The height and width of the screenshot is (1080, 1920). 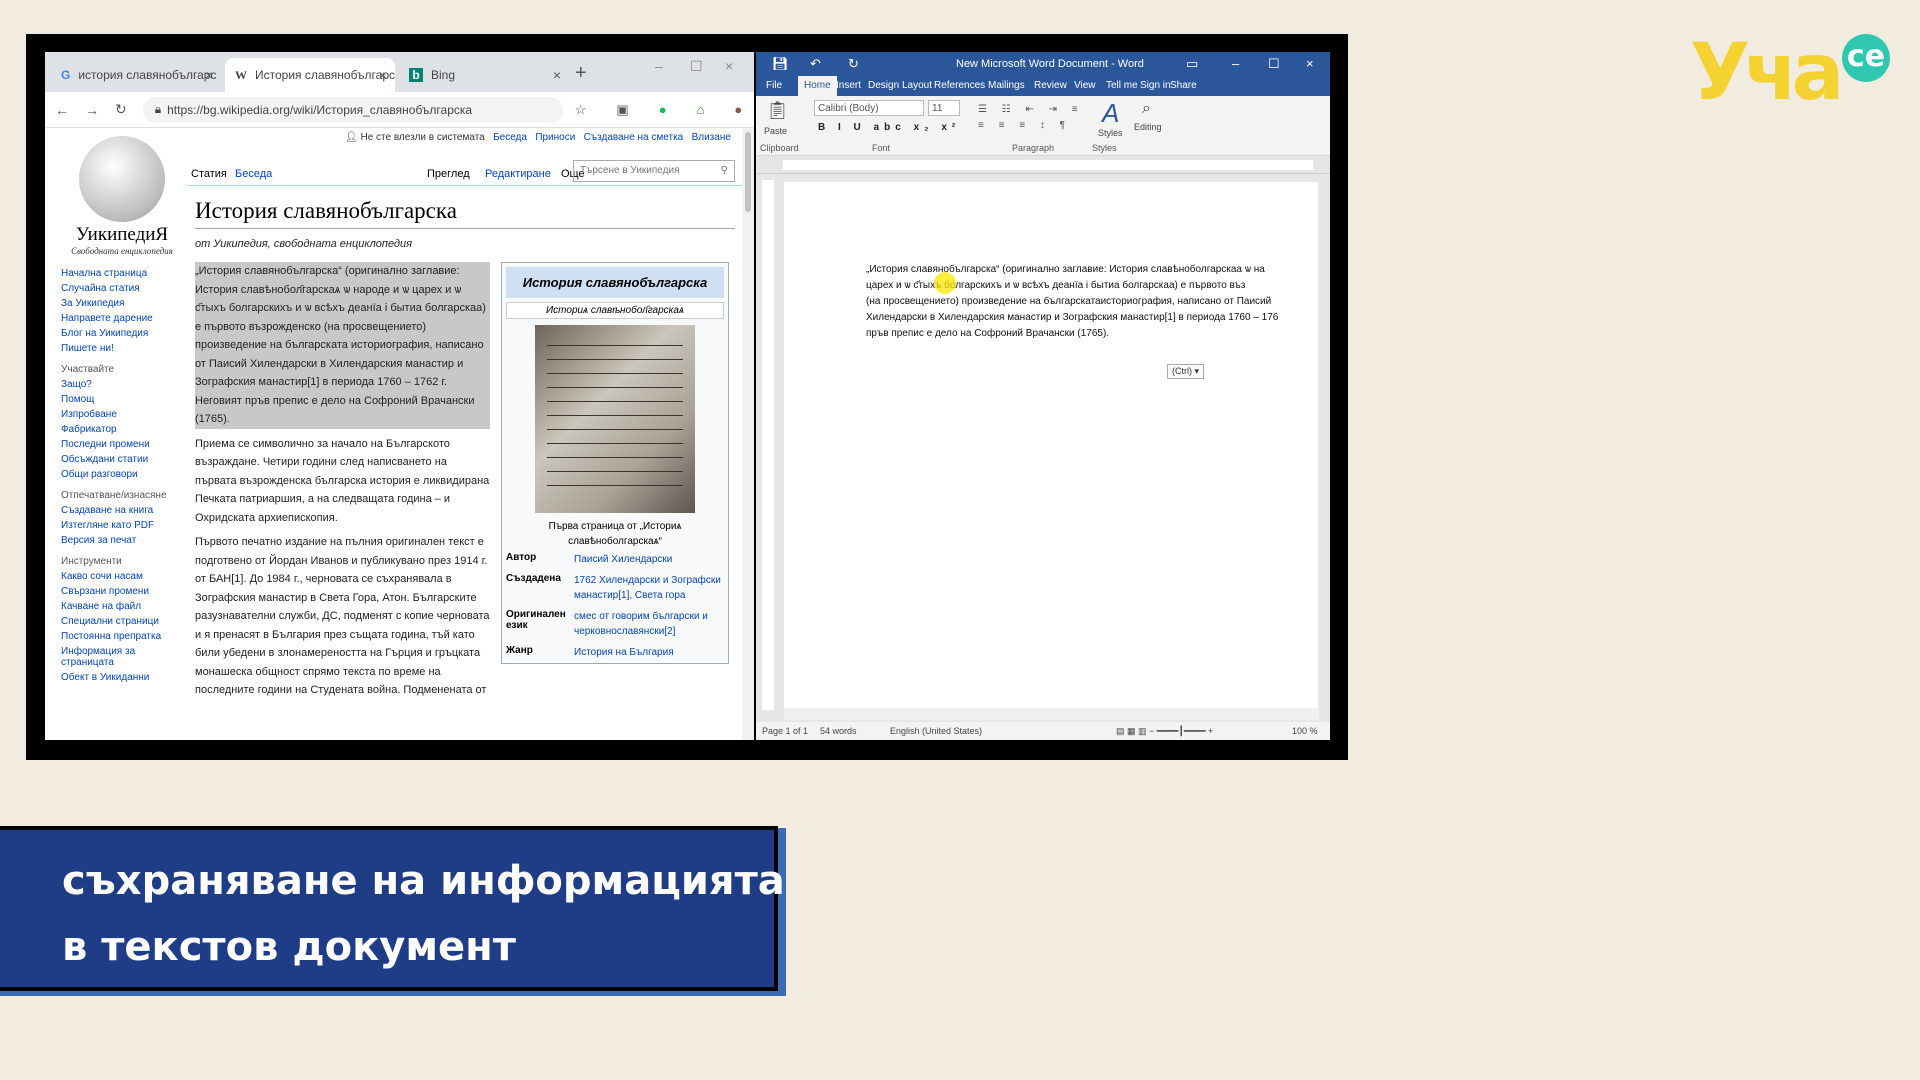 I want to click on reload-icon: ↻, so click(x=121, y=109).